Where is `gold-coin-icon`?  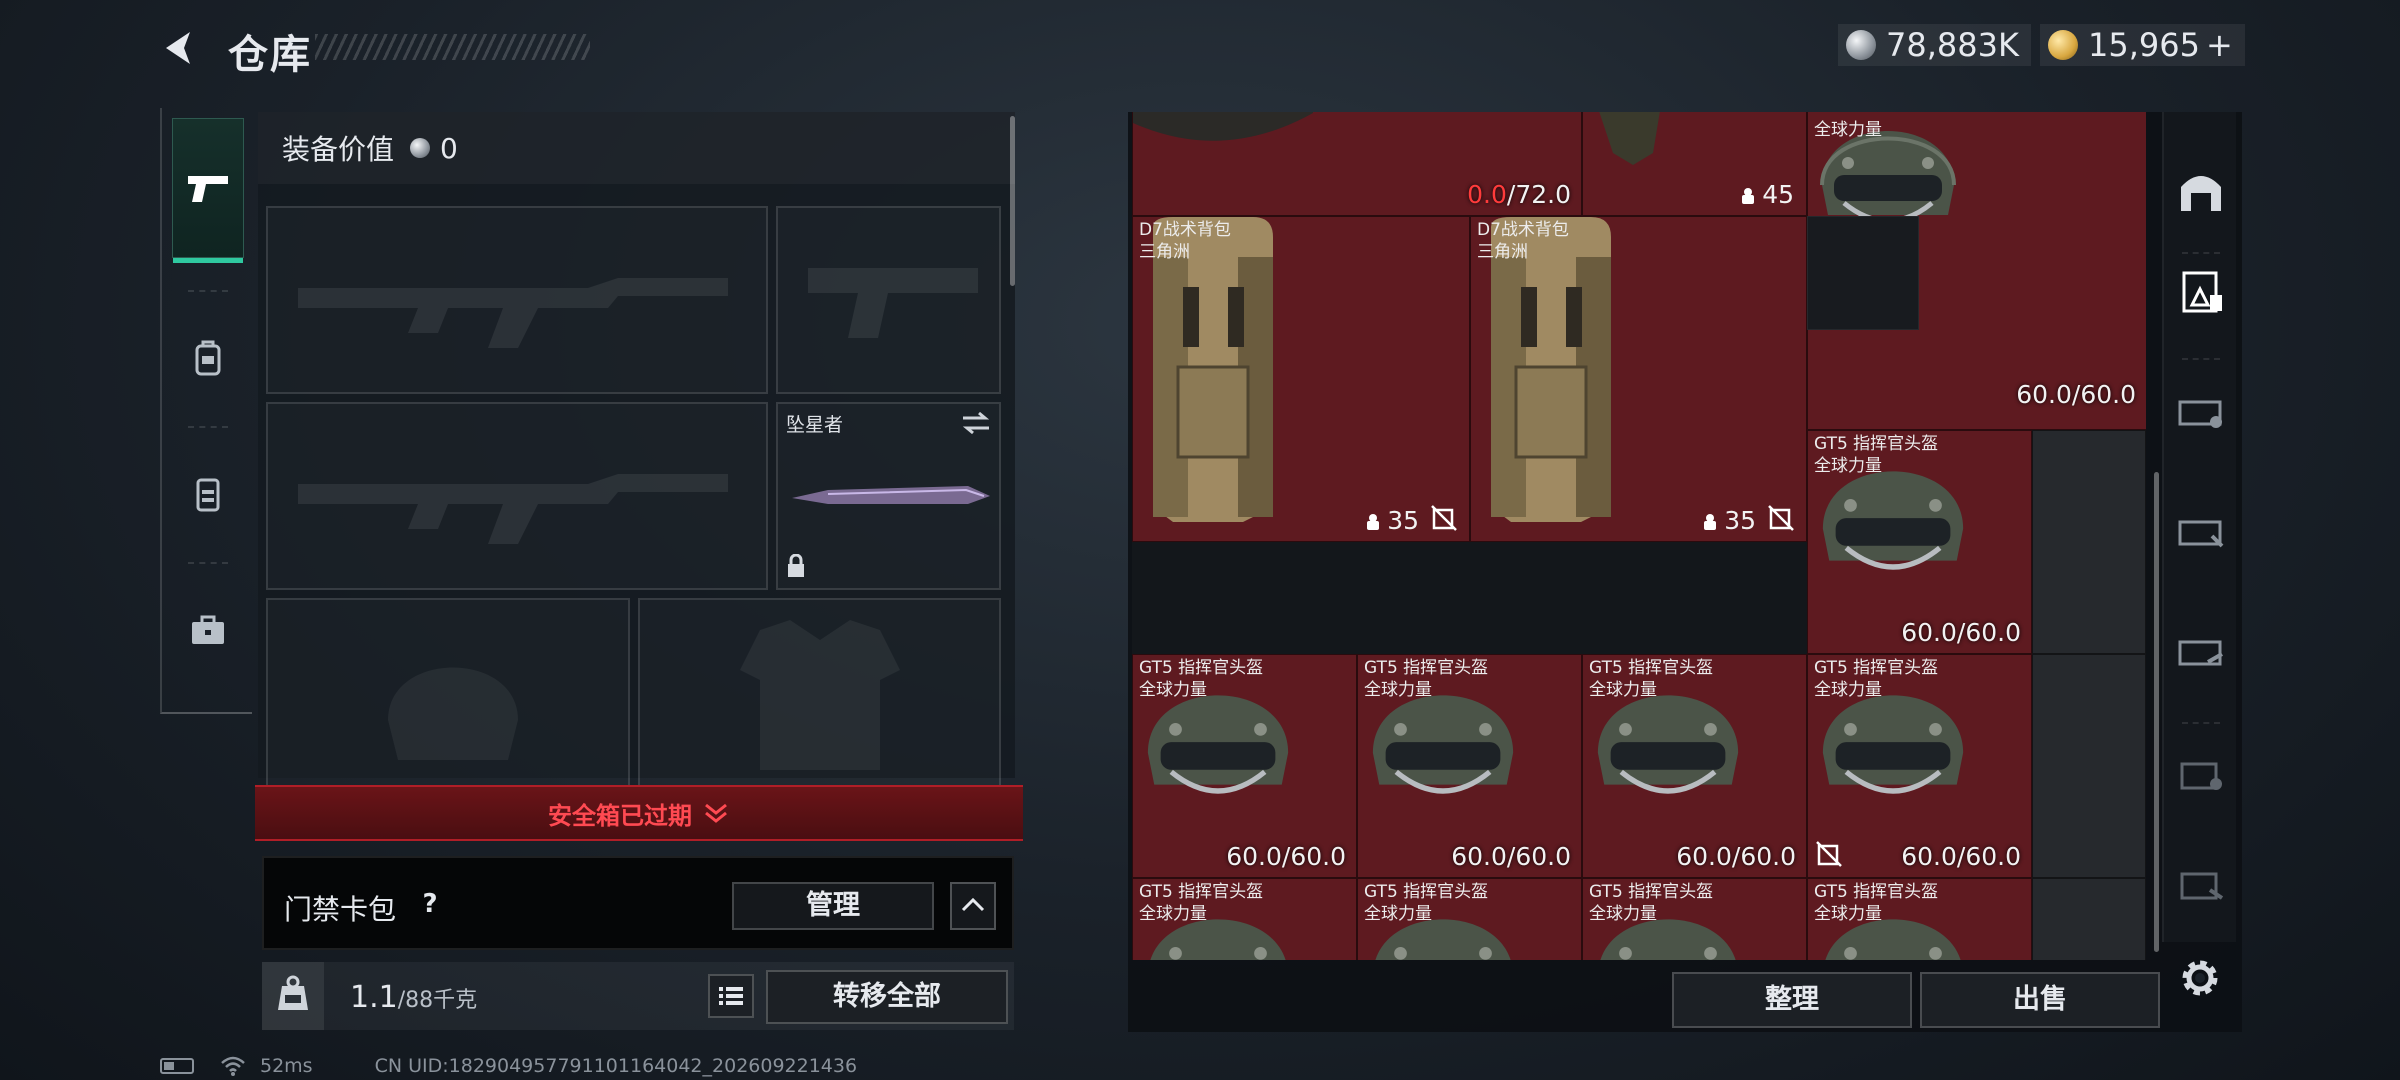
gold-coin-icon is located at coordinates (2063, 45).